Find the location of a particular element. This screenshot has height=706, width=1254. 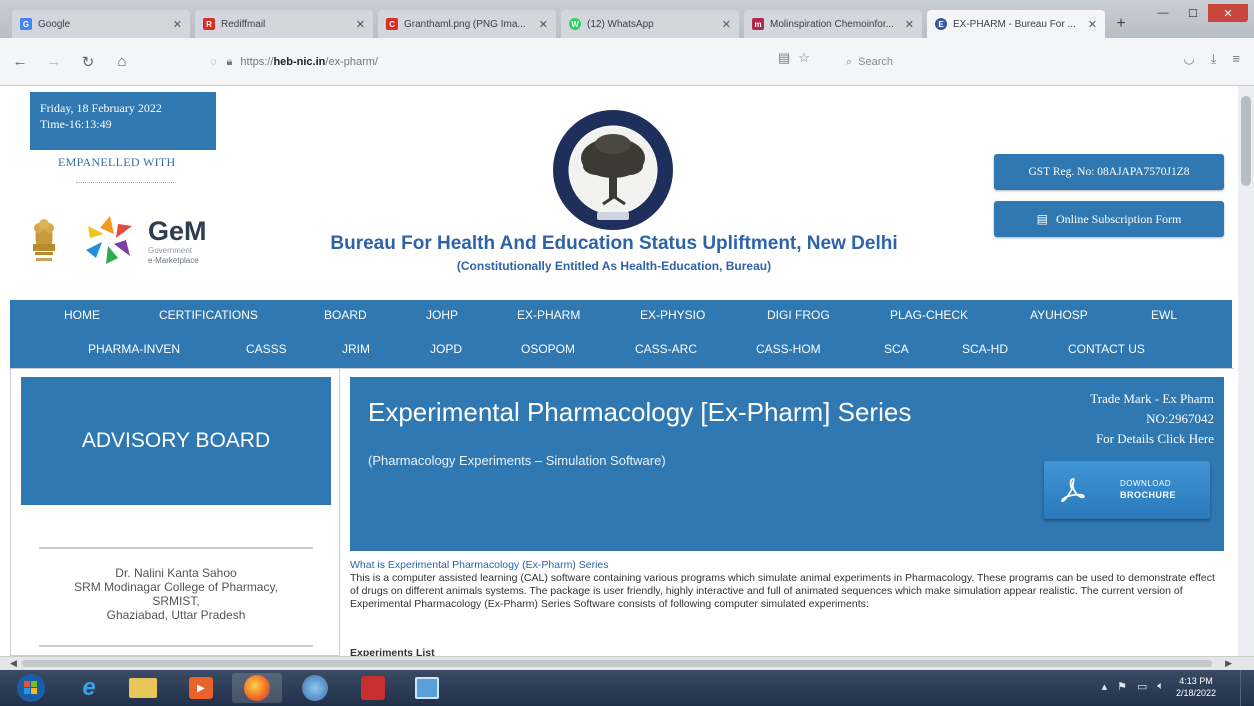

taskbar-file-explorer is located at coordinates (143, 688).